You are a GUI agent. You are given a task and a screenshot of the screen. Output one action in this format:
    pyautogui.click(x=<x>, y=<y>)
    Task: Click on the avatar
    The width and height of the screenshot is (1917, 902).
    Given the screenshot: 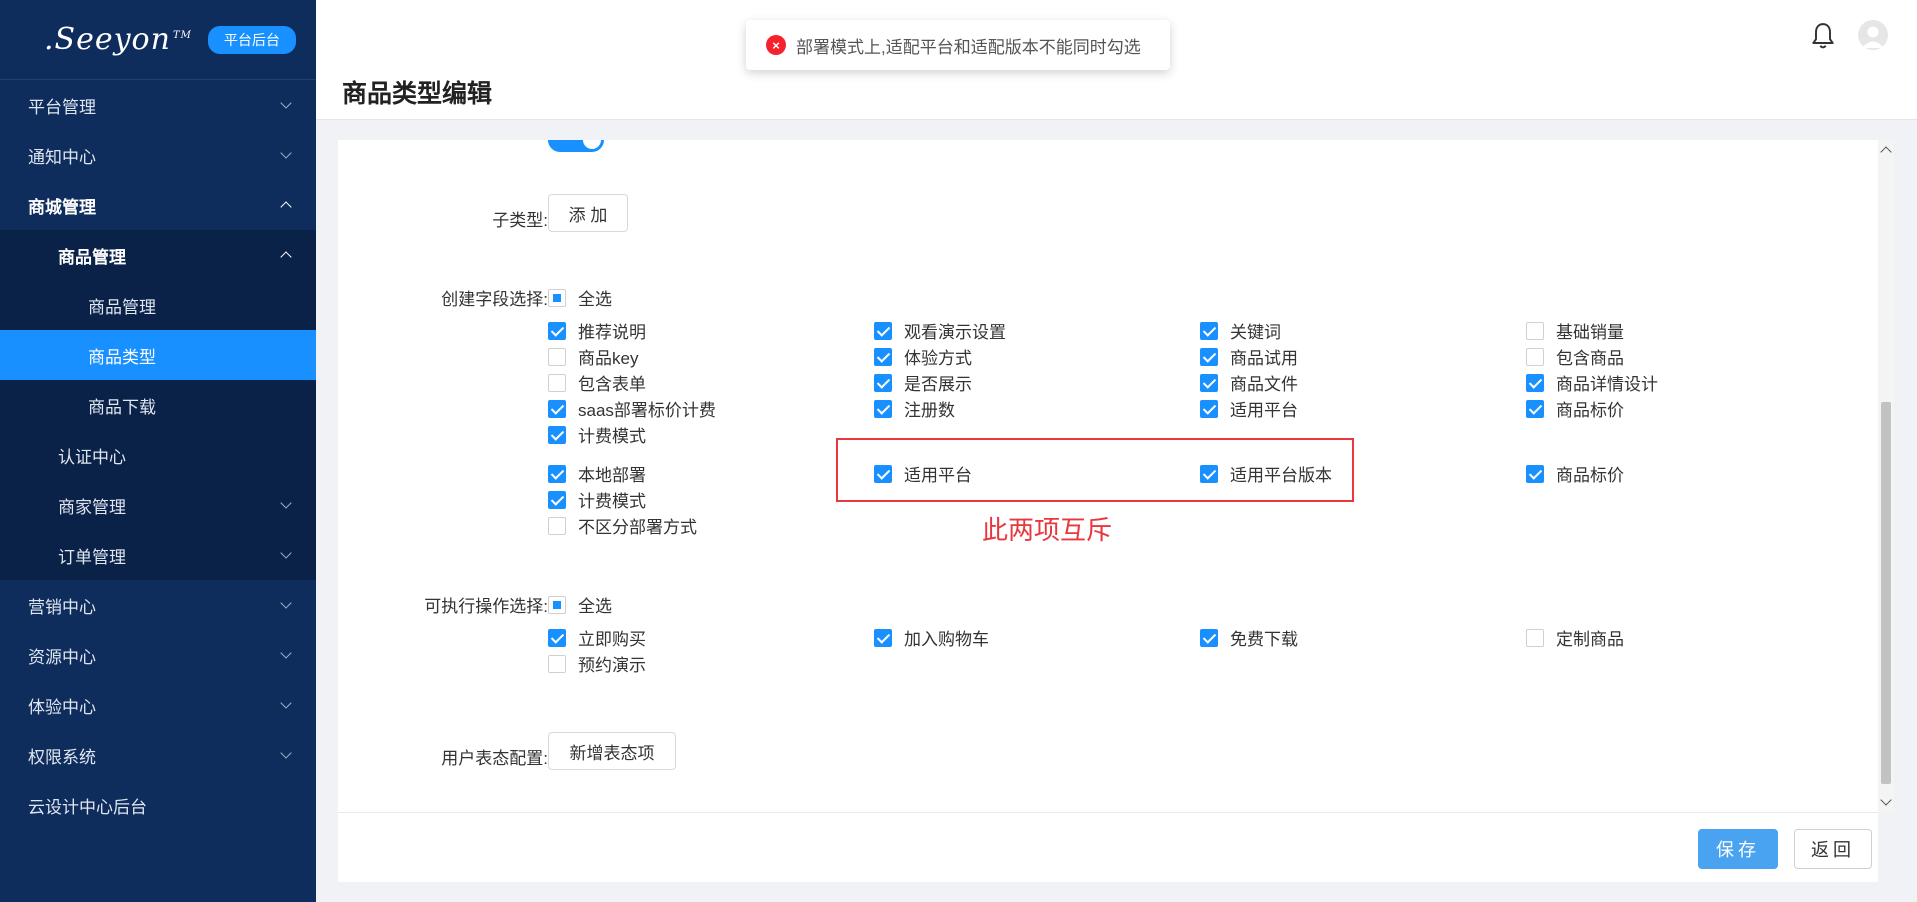 What is the action you would take?
    pyautogui.click(x=1873, y=35)
    